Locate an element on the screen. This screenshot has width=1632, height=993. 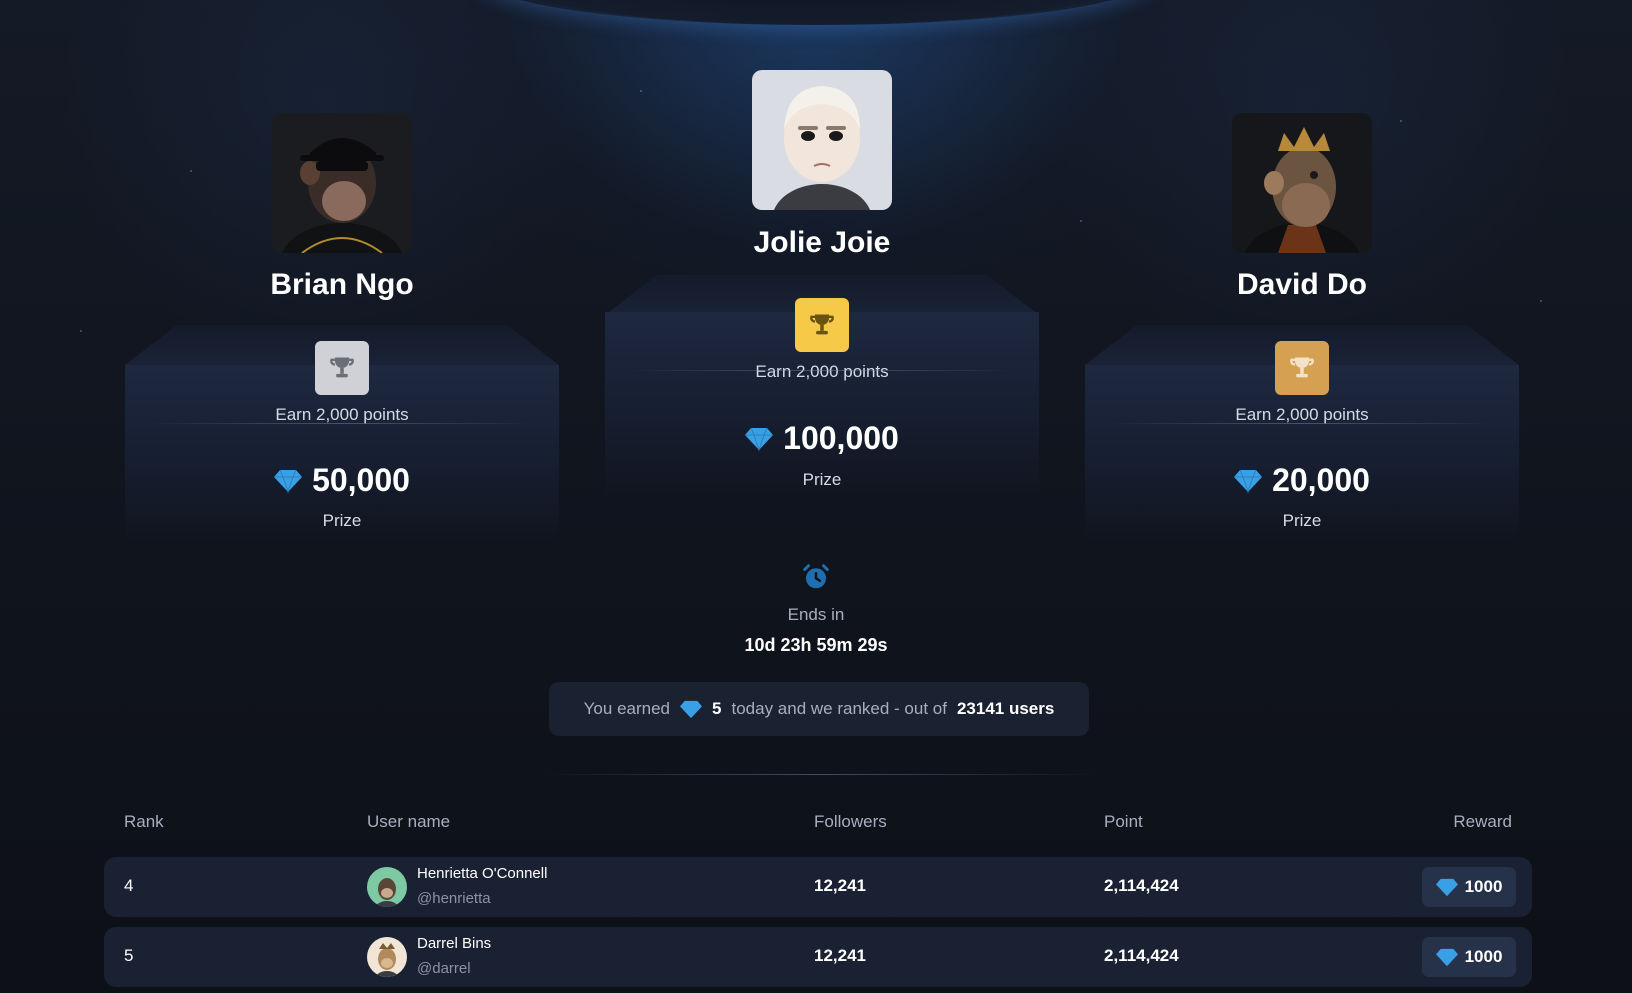
prize-row: 50,000 is located at coordinates (342, 480).